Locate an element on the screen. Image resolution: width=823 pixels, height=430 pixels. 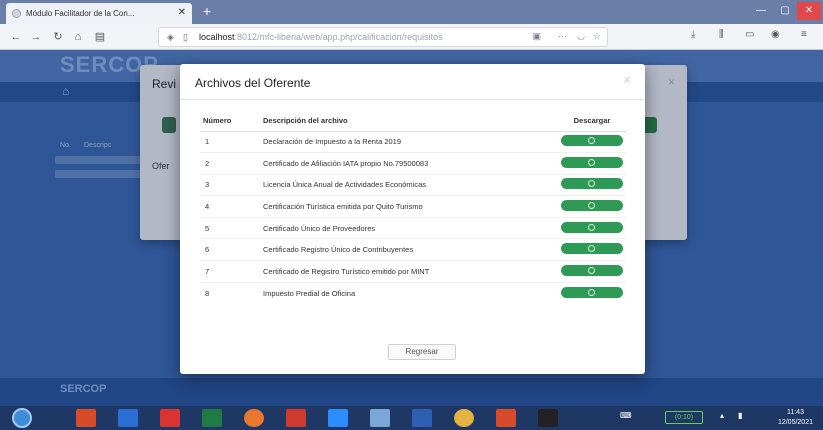
new-tab-icon: + is located at coordinates (207, 11).